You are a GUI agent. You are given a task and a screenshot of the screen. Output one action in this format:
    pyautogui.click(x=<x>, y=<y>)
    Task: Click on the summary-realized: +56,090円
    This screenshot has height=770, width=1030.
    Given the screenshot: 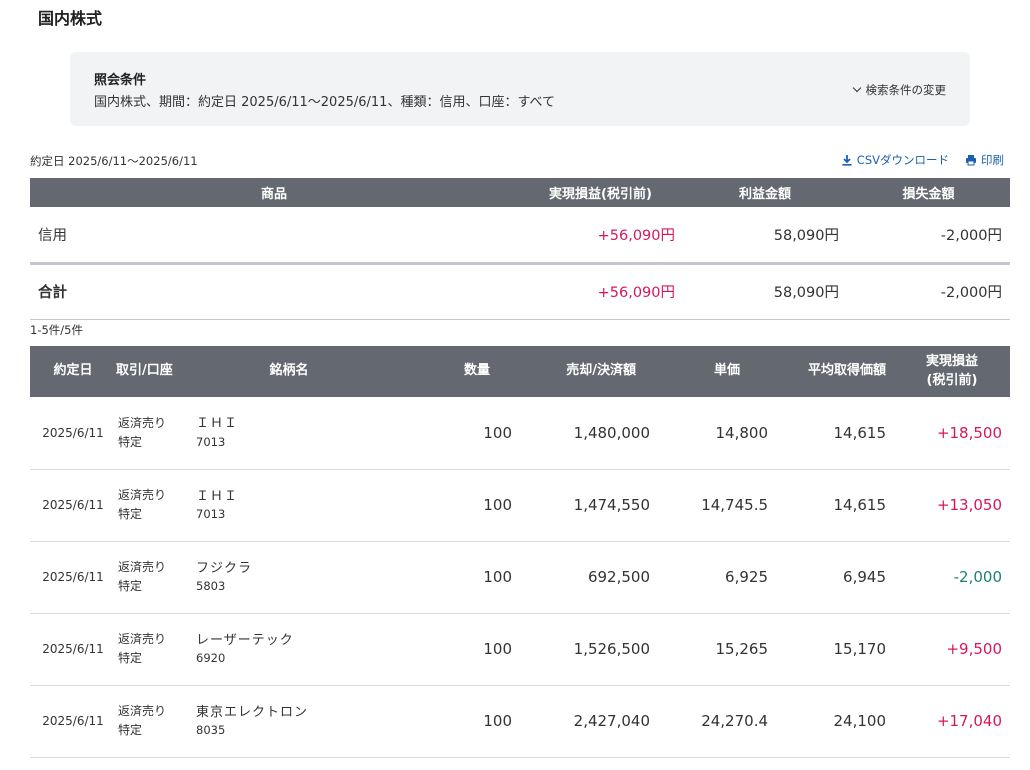 What is the action you would take?
    pyautogui.click(x=600, y=236)
    